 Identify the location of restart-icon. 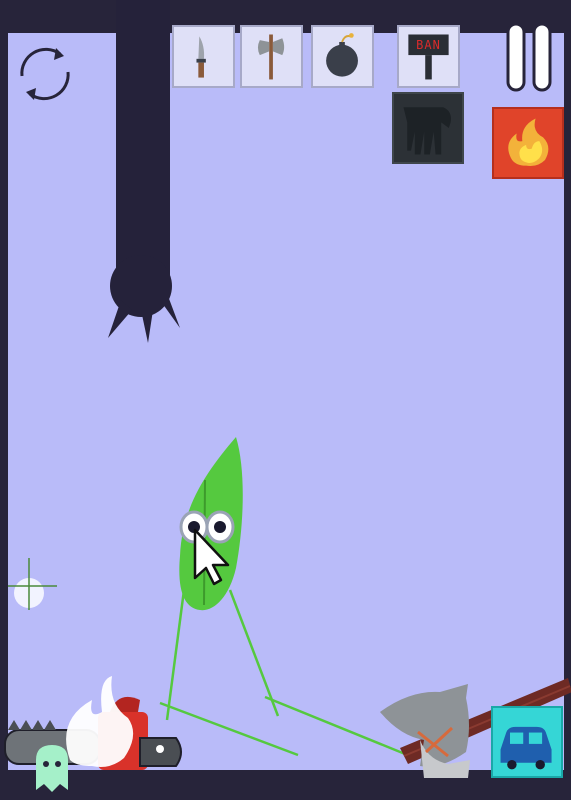
(45, 74).